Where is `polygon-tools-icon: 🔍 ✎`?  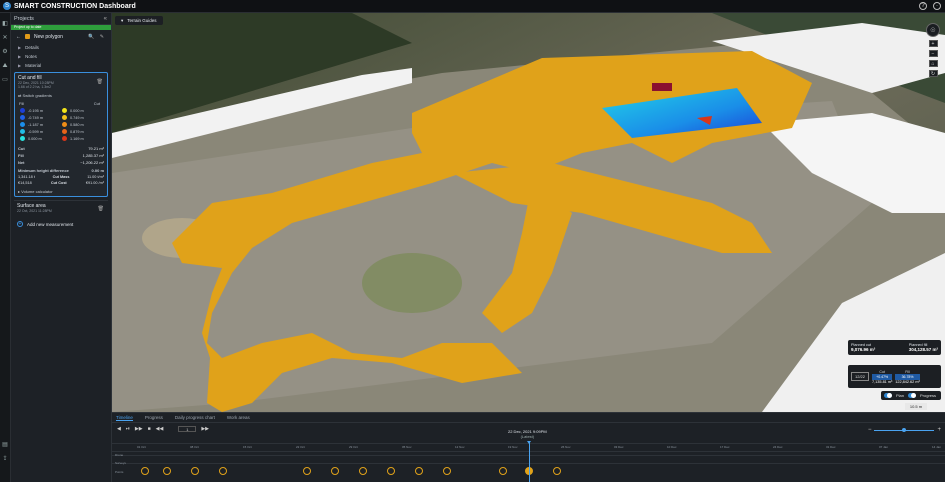
polygon-tools-icon: 🔍 ✎ is located at coordinates (97, 37).